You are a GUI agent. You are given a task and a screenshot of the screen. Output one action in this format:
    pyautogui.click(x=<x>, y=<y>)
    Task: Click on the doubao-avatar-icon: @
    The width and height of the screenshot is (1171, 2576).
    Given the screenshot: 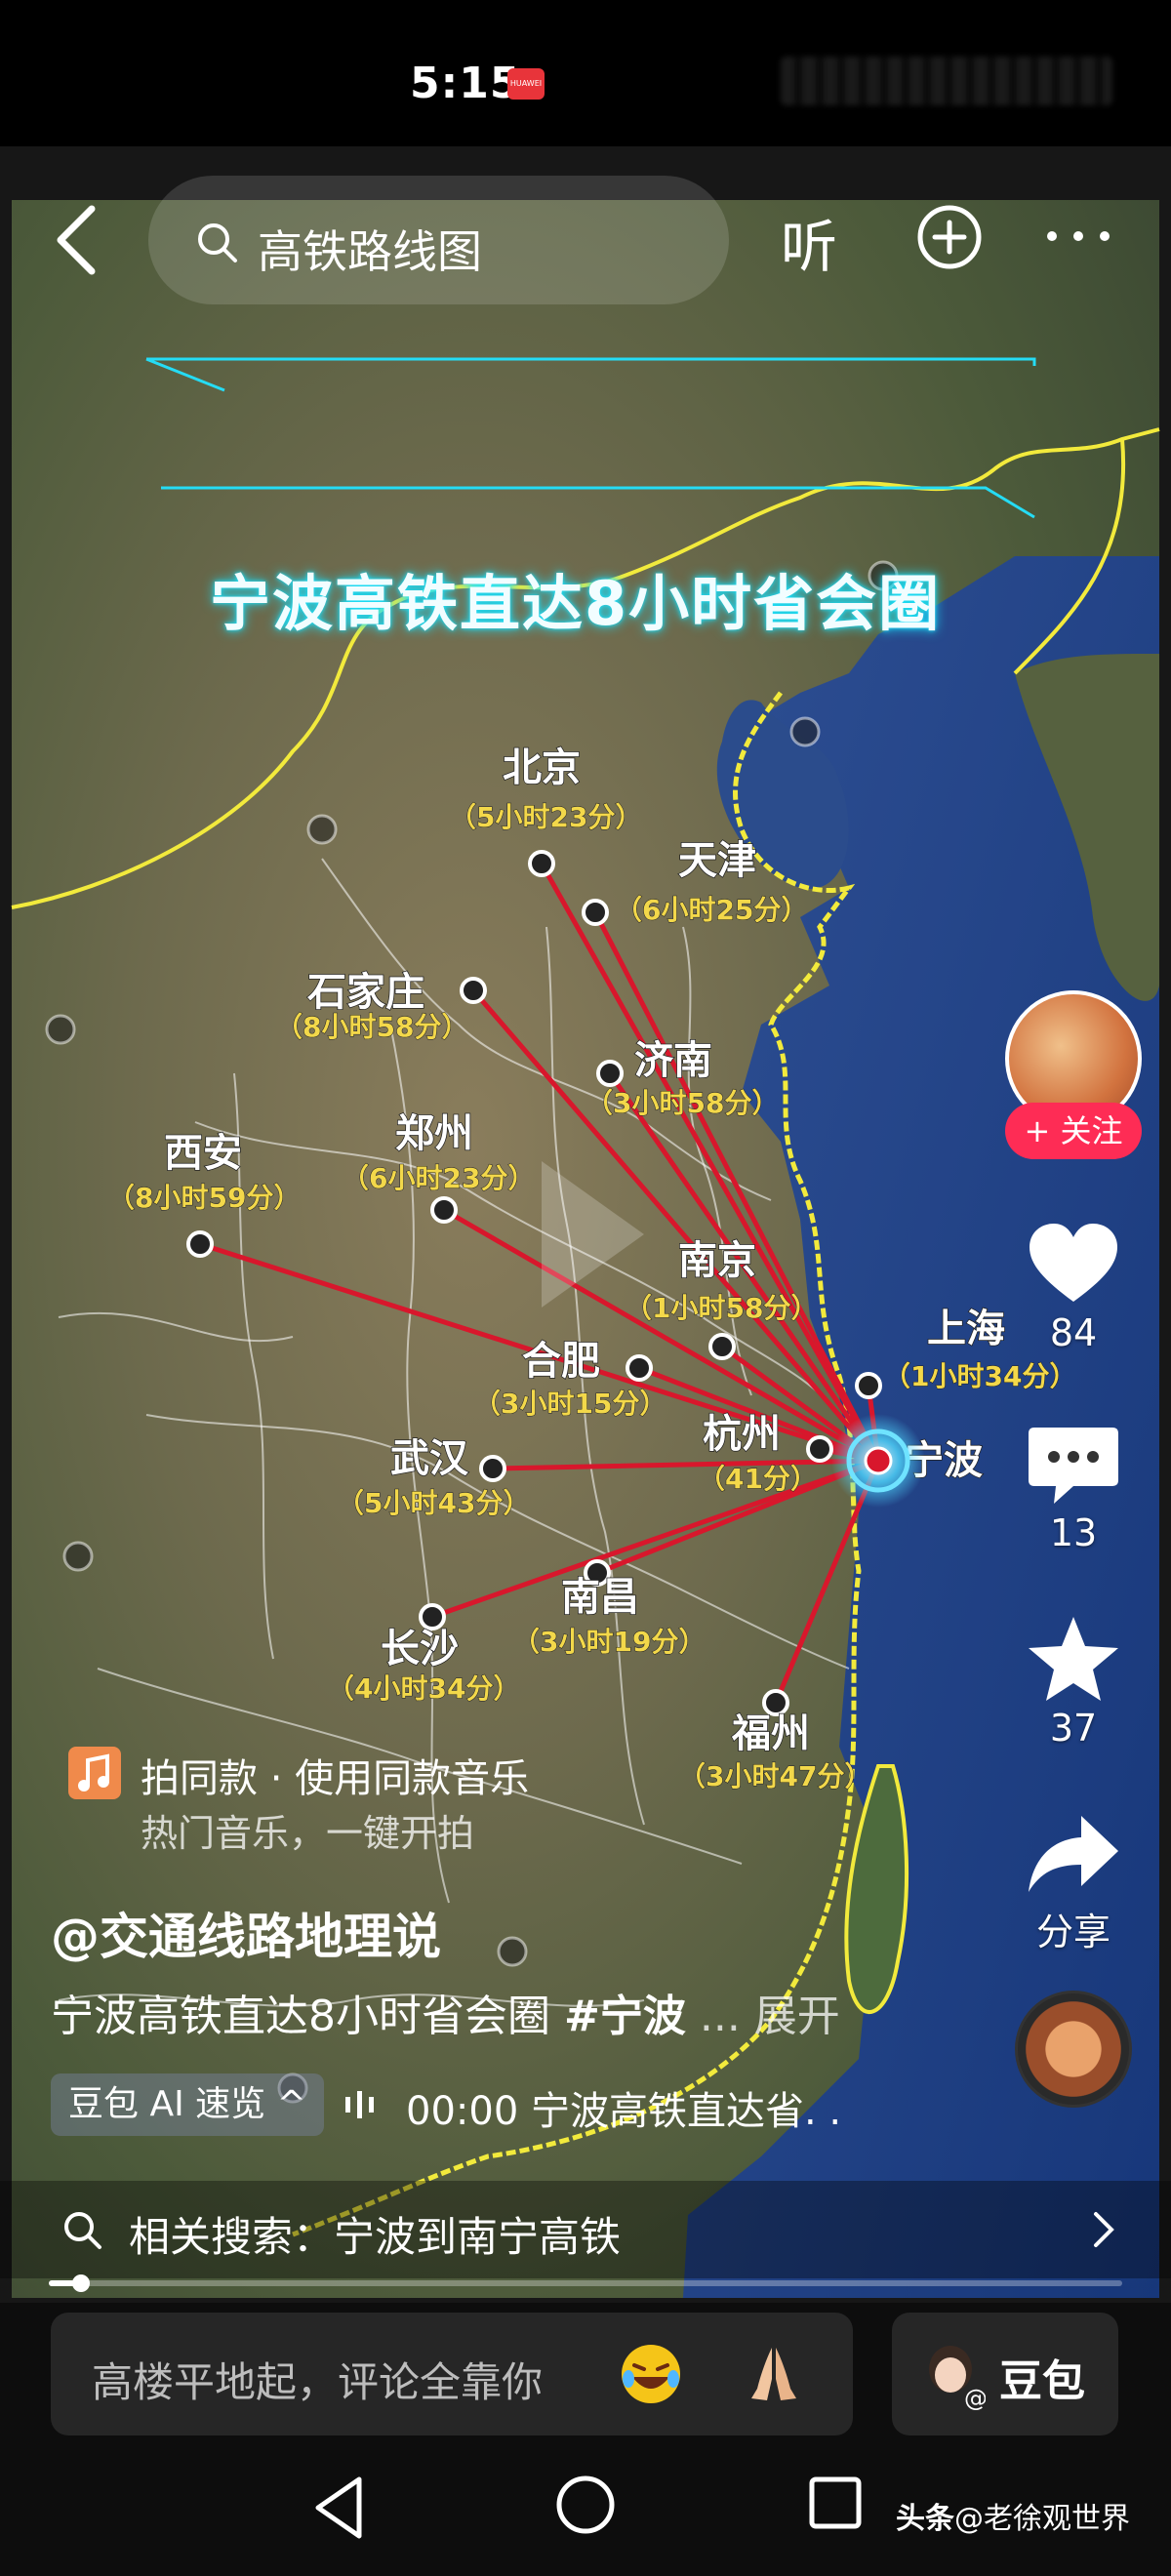 What is the action you would take?
    pyautogui.click(x=957, y=2378)
    